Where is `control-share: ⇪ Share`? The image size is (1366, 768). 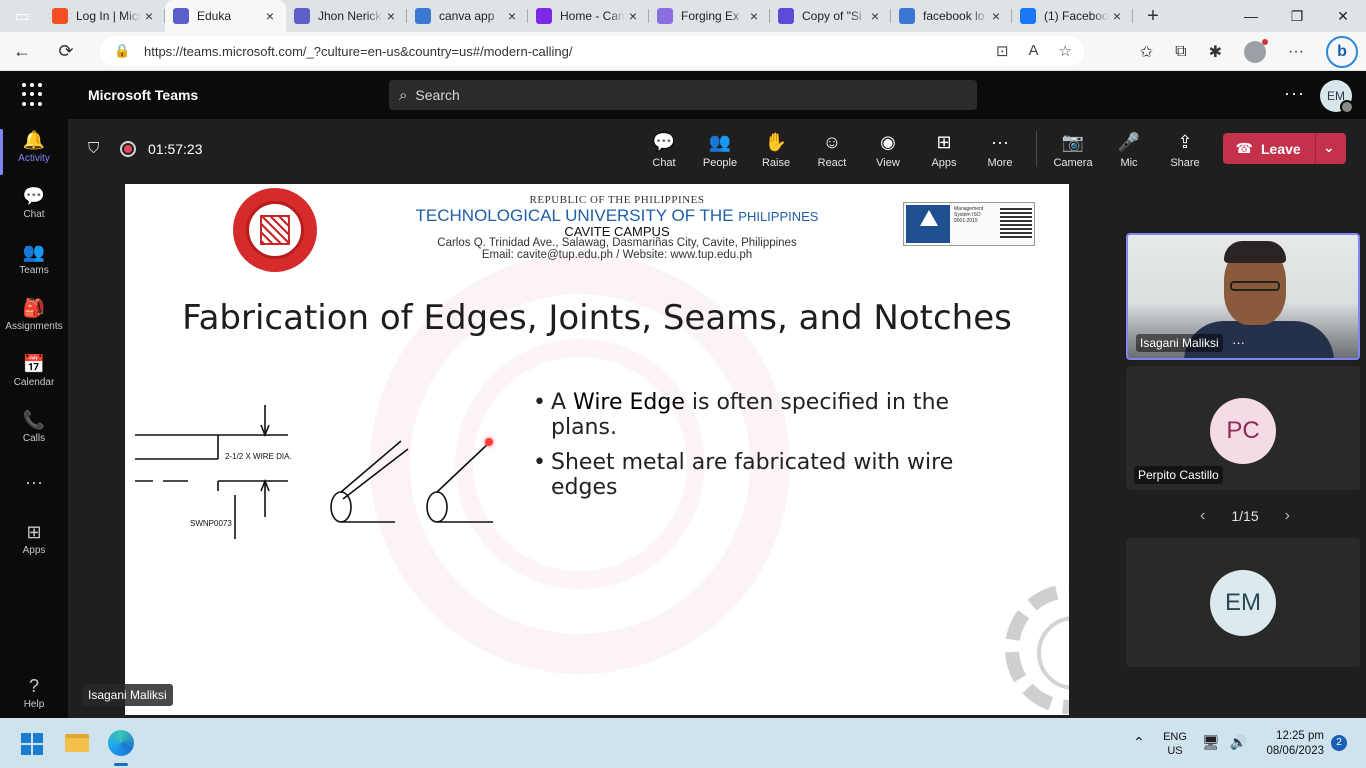 control-share: ⇪ Share is located at coordinates (1185, 149).